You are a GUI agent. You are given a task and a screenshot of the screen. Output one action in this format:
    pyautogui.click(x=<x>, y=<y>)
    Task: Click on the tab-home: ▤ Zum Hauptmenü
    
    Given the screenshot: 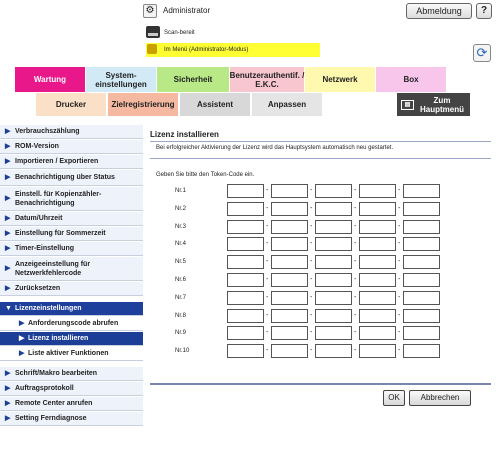 What is the action you would take?
    pyautogui.click(x=433, y=104)
    